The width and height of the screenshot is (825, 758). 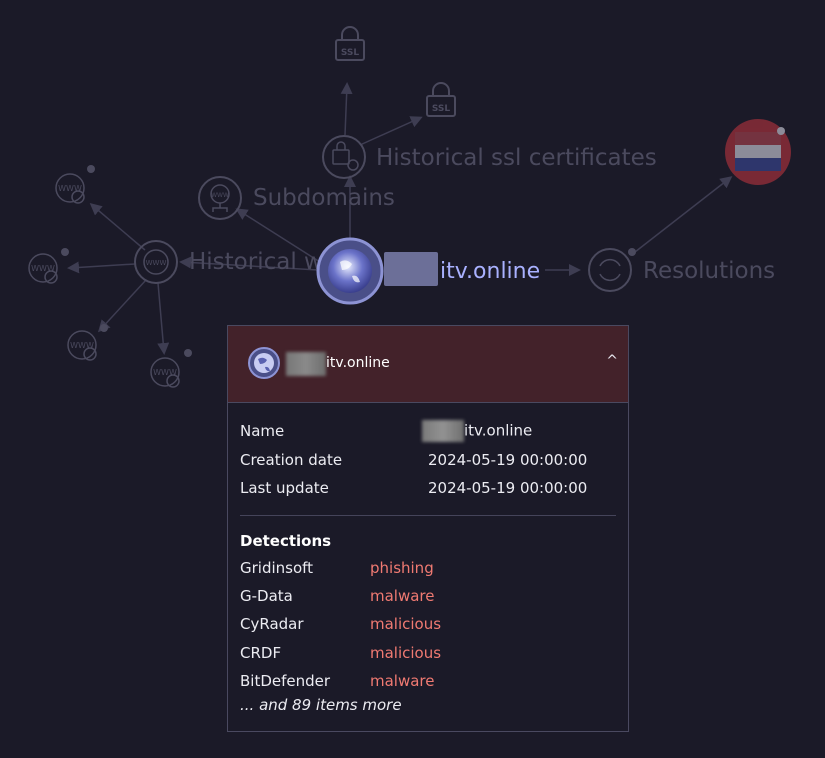 What do you see at coordinates (498, 430) in the screenshot?
I see `domain-name-value: itv.online` at bounding box center [498, 430].